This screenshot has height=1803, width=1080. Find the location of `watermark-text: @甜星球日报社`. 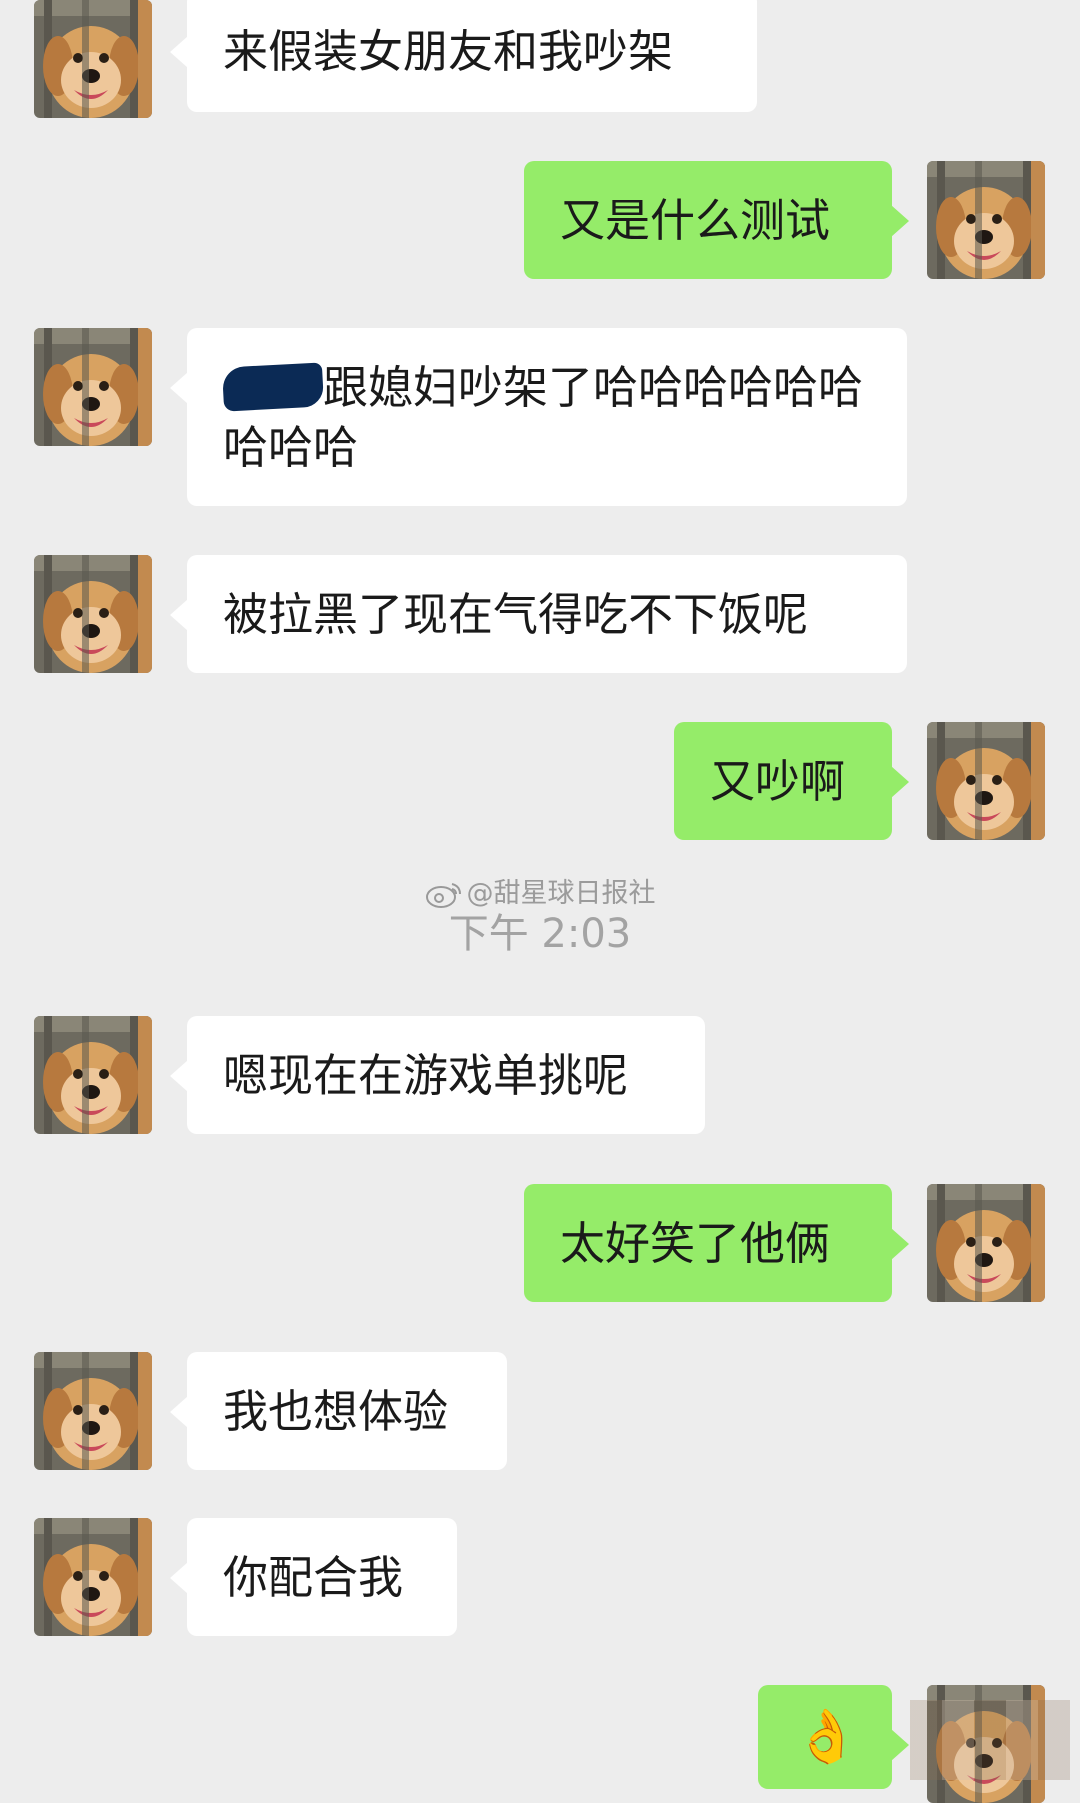

watermark-text: @甜星球日报社 is located at coordinates (561, 893).